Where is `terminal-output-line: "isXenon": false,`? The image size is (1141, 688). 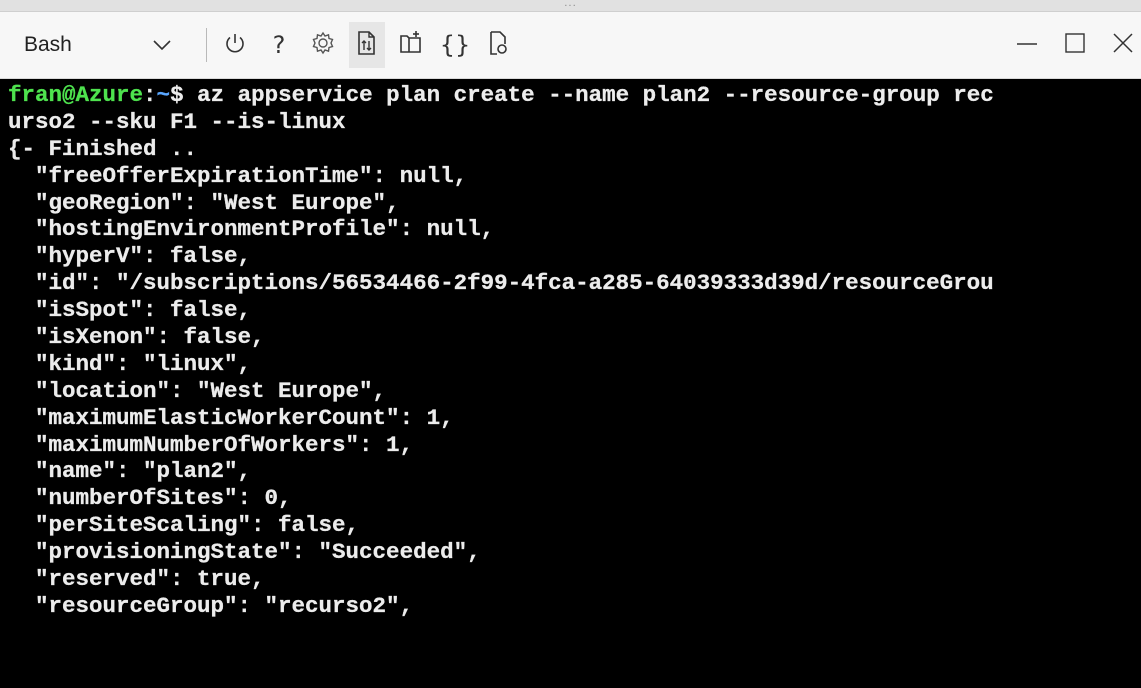
terminal-output-line: "isXenon": false, is located at coordinates (136, 337).